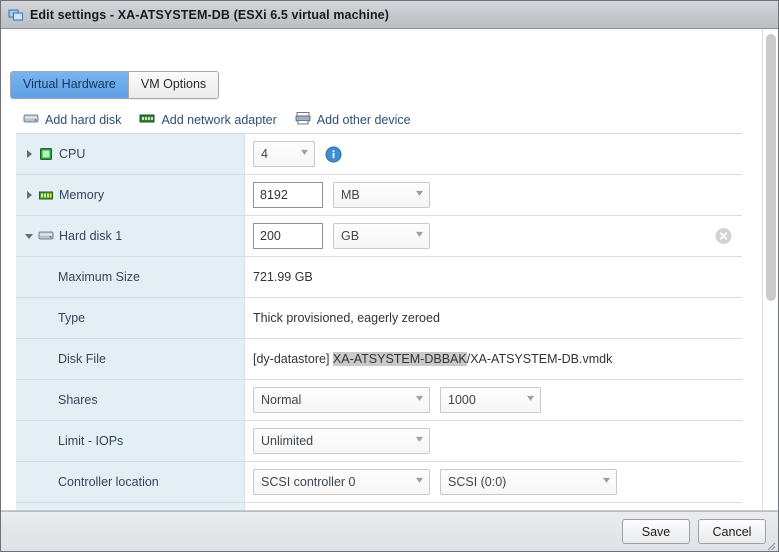  Describe the element at coordinates (490, 400) in the screenshot. I see `shares-amount-select: 1000 ▾` at that location.